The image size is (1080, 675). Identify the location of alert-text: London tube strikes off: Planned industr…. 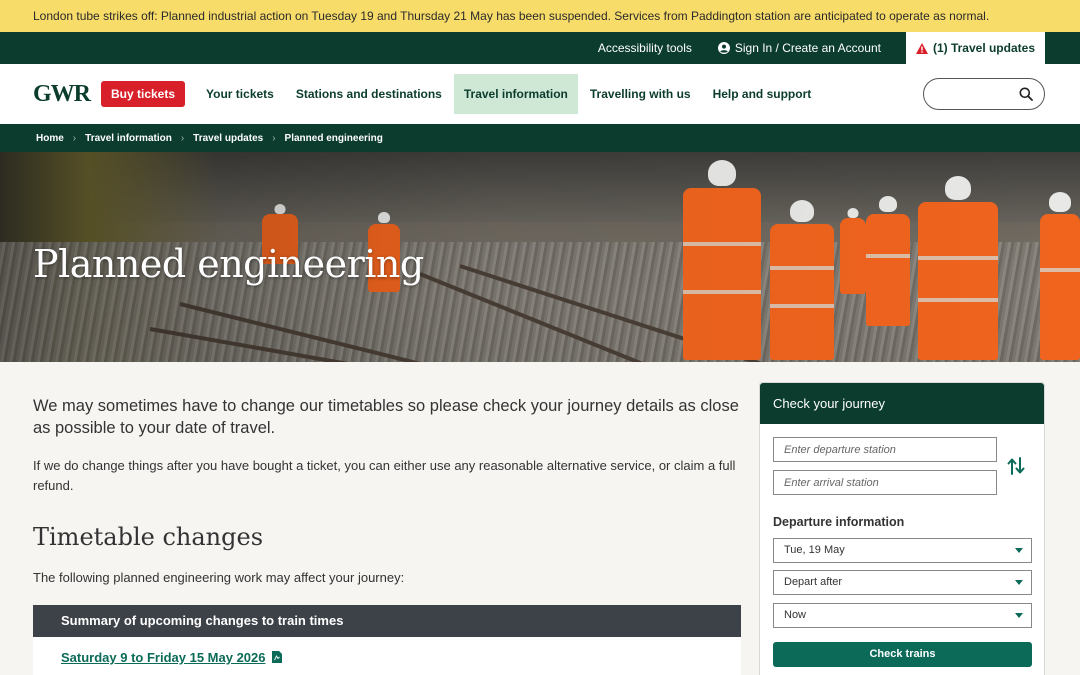
(511, 16).